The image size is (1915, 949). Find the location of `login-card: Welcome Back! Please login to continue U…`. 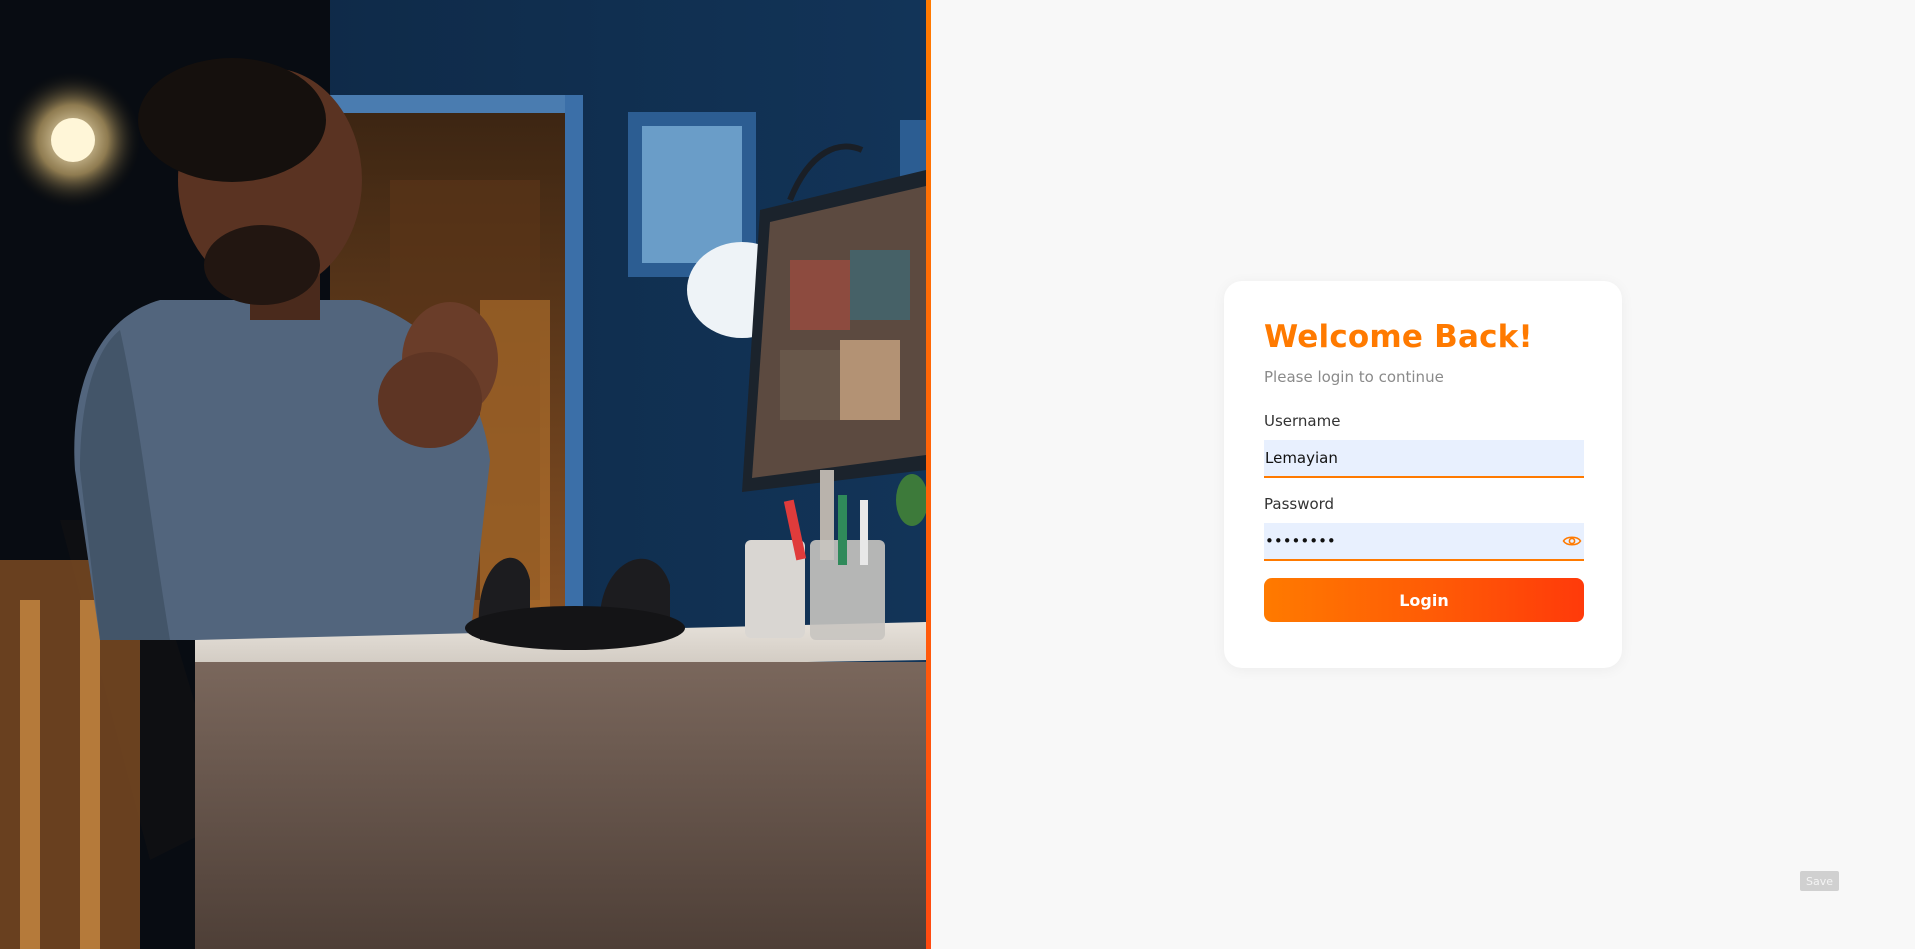

login-card: Welcome Back! Please login to continue U… is located at coordinates (1423, 474).